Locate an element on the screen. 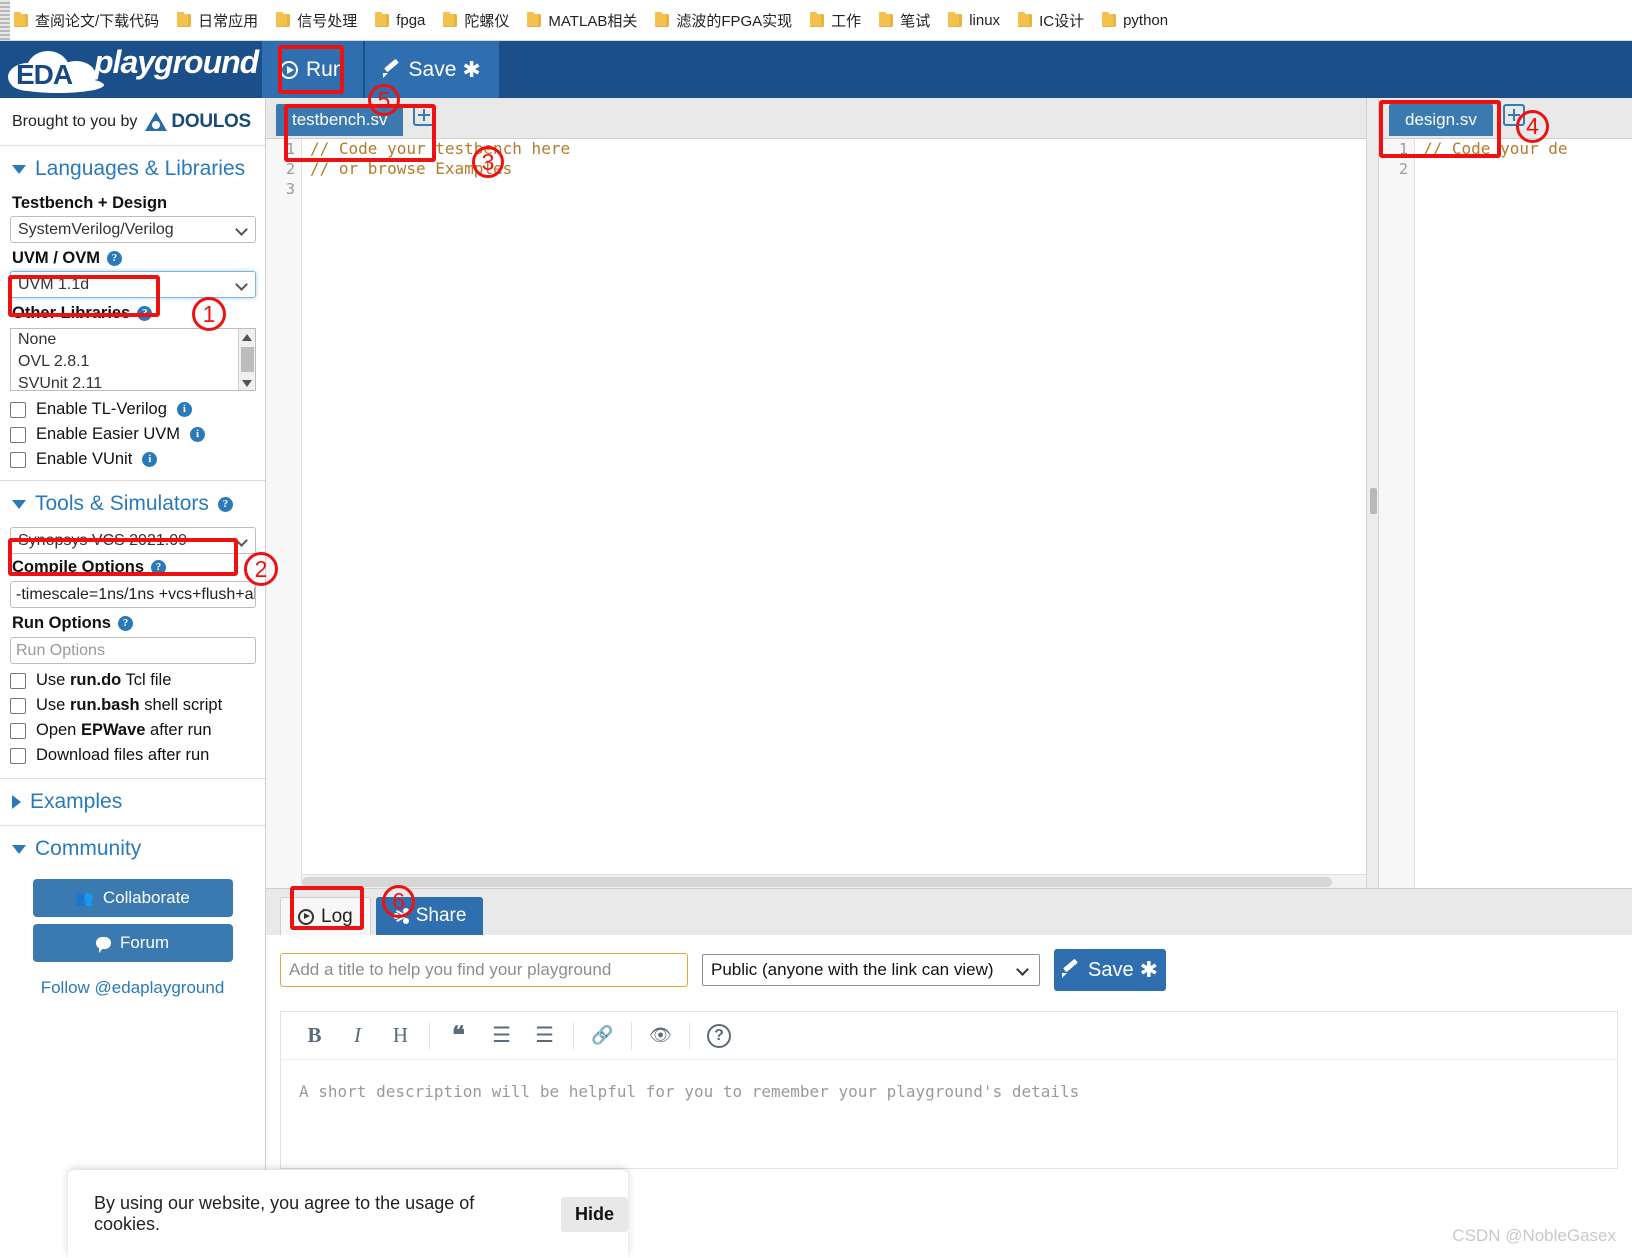  checkbox-row-epwave: Open EPWave after run is located at coordinates (132, 730).